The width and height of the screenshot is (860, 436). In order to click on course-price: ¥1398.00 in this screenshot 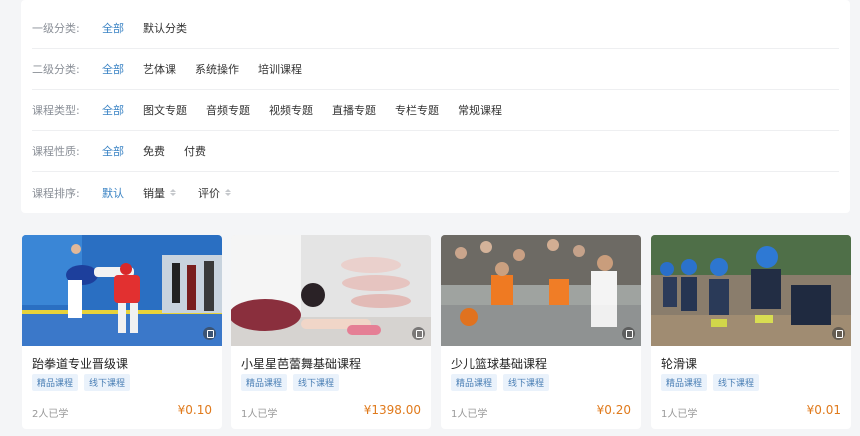, I will do `click(392, 410)`.